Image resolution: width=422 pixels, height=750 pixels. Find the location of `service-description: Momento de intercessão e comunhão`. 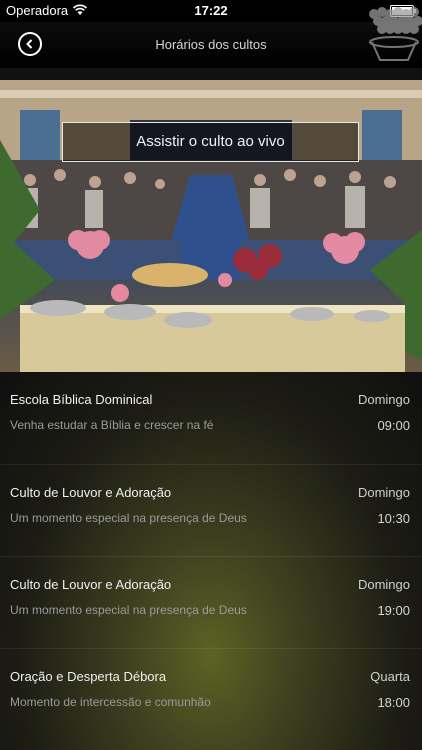

service-description: Momento de intercessão e comunhão is located at coordinates (110, 702).